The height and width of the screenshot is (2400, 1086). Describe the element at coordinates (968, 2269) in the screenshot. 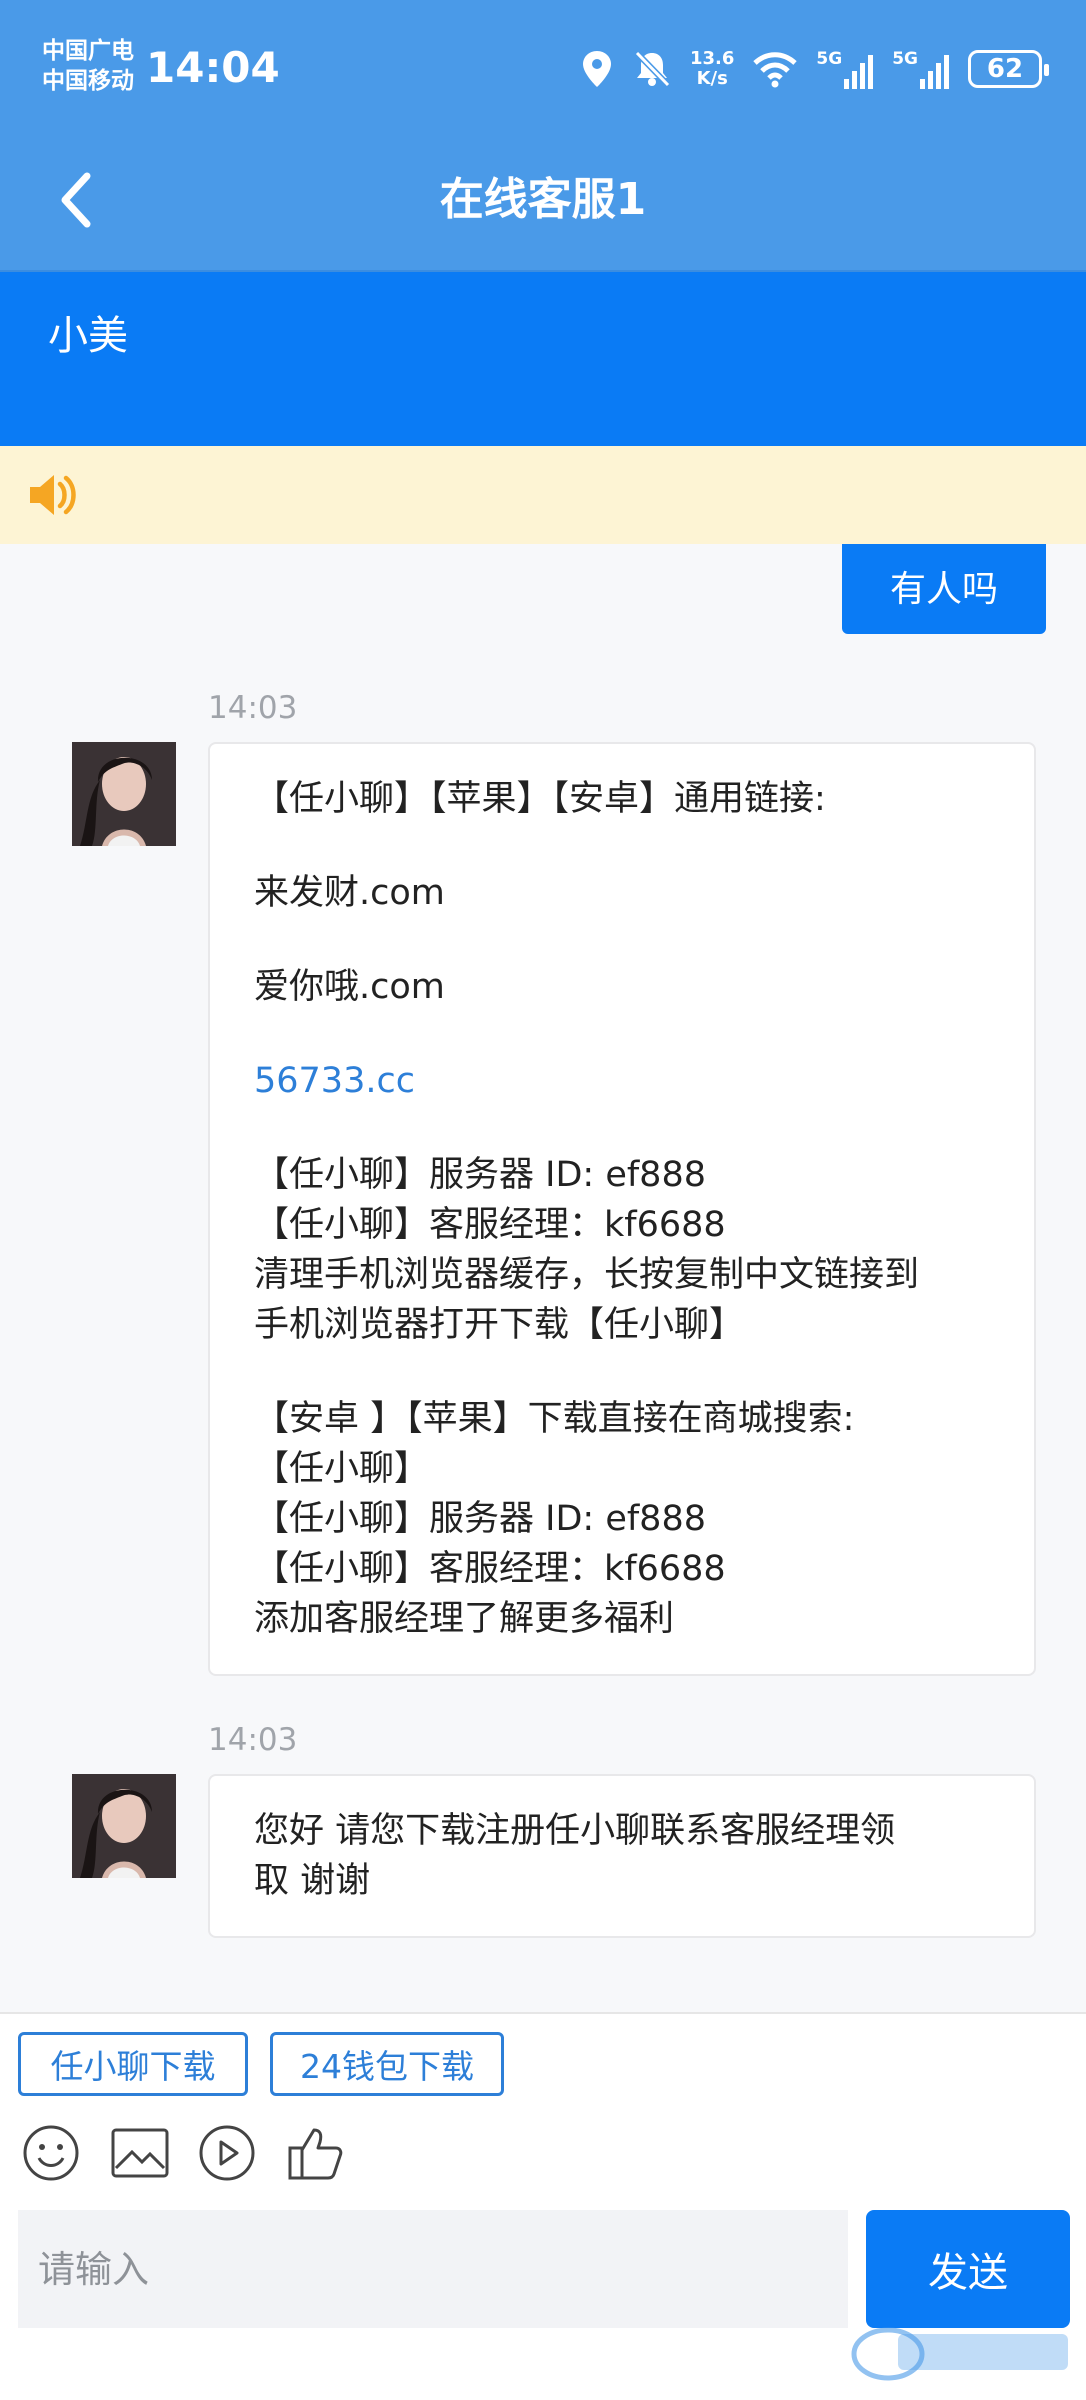

I see `send-button: 发送` at that location.